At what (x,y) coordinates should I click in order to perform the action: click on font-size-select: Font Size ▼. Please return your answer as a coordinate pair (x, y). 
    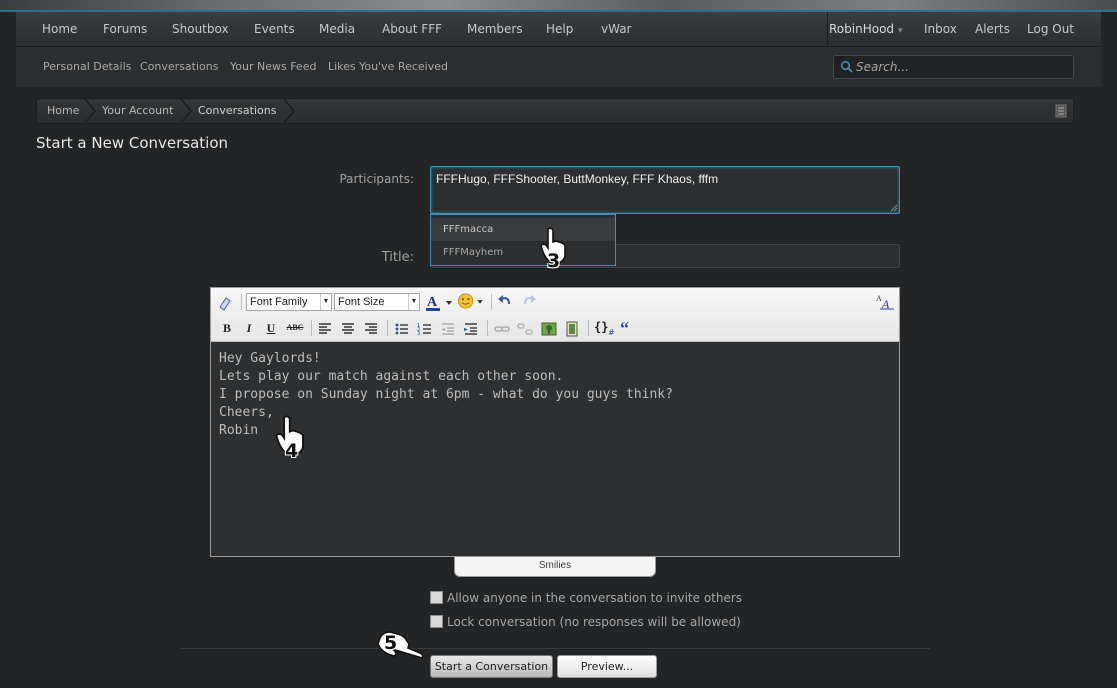
    Looking at the image, I should click on (377, 302).